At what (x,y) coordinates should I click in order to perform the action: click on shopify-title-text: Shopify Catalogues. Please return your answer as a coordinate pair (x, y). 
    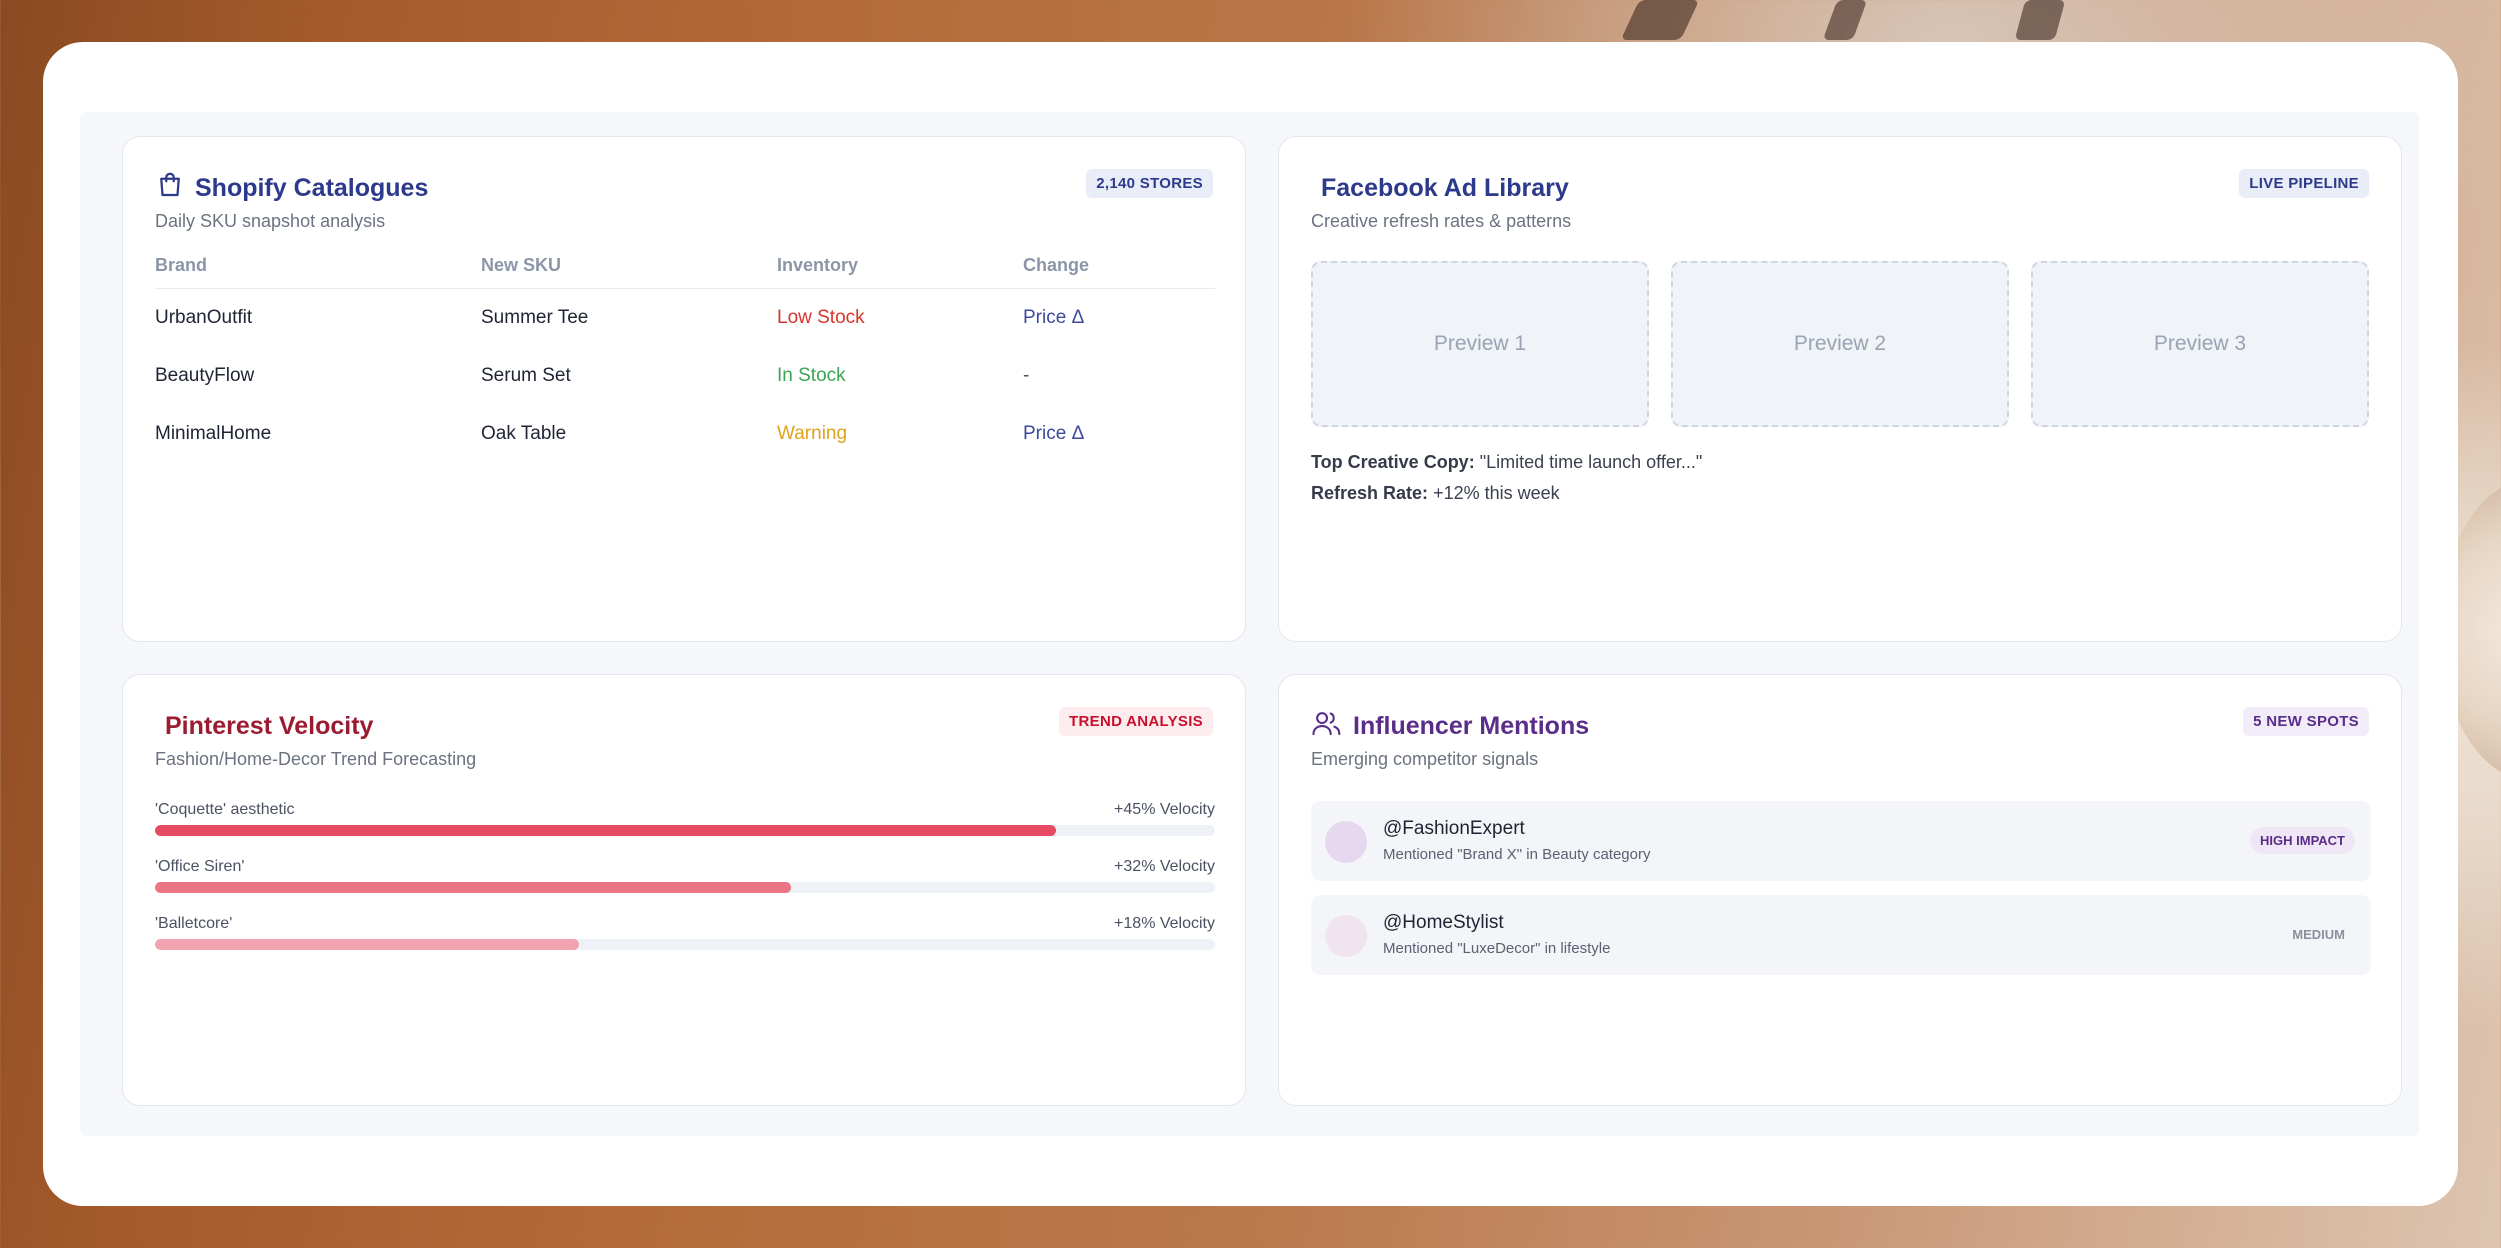
    Looking at the image, I should click on (312, 187).